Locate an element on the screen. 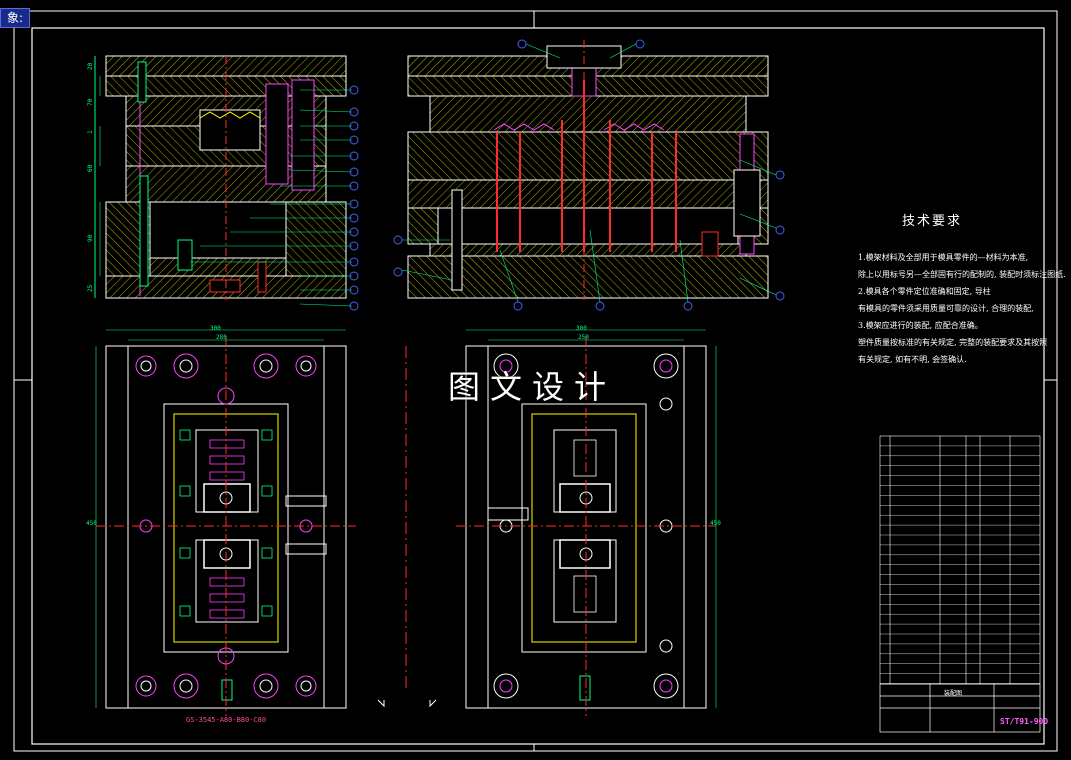 This screenshot has width=1071, height=760. section-arrow-right is located at coordinates (433, 703).